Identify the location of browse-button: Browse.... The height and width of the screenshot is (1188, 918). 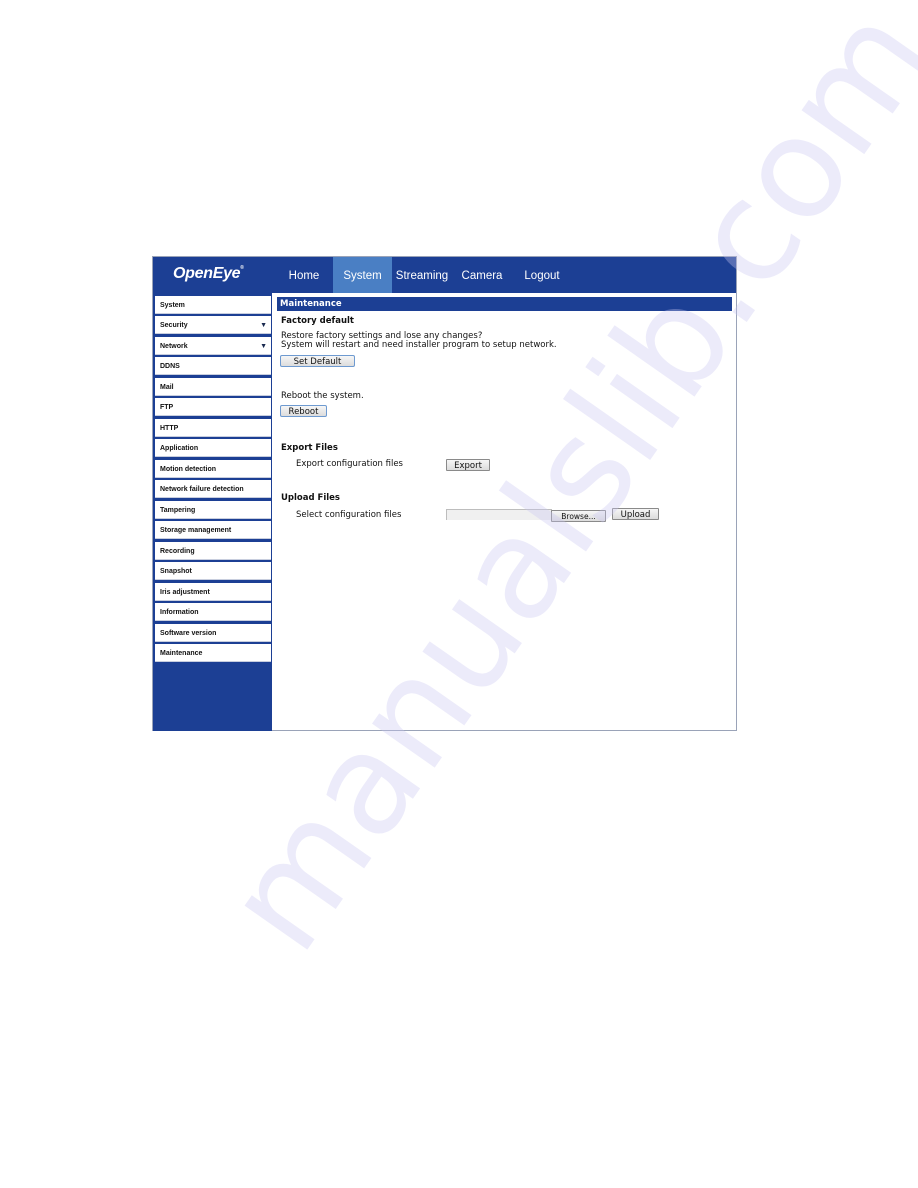
(578, 516).